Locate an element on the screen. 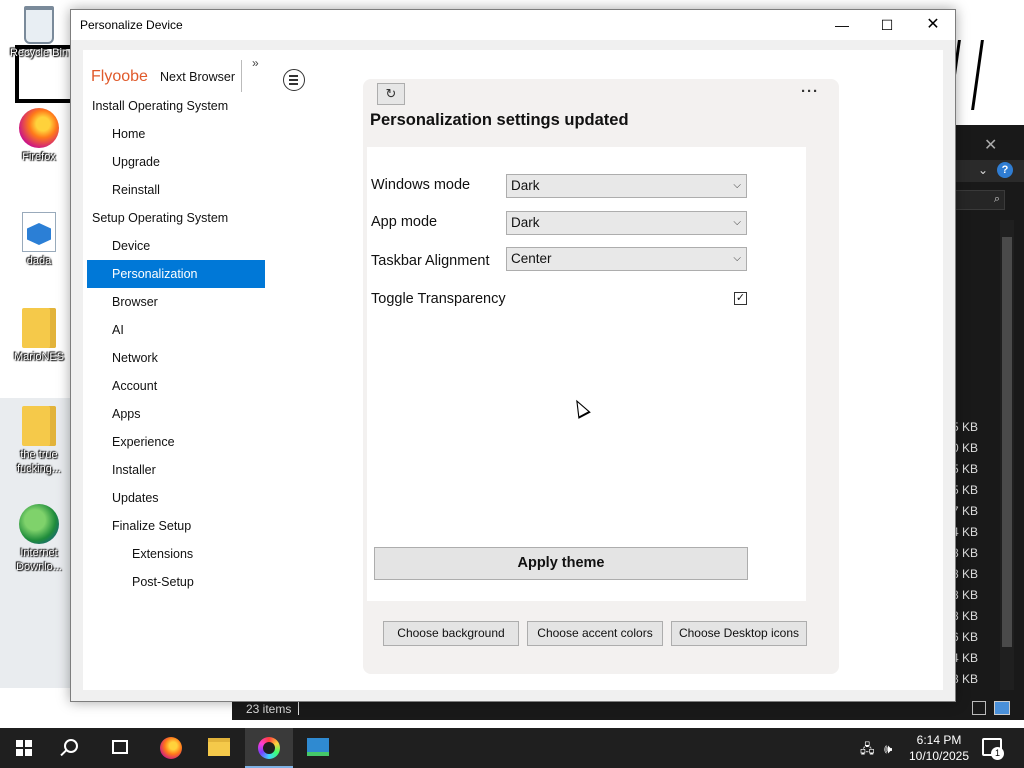 This screenshot has width=1024, height=768. sidebar-item-apps: Apps is located at coordinates (176, 414).